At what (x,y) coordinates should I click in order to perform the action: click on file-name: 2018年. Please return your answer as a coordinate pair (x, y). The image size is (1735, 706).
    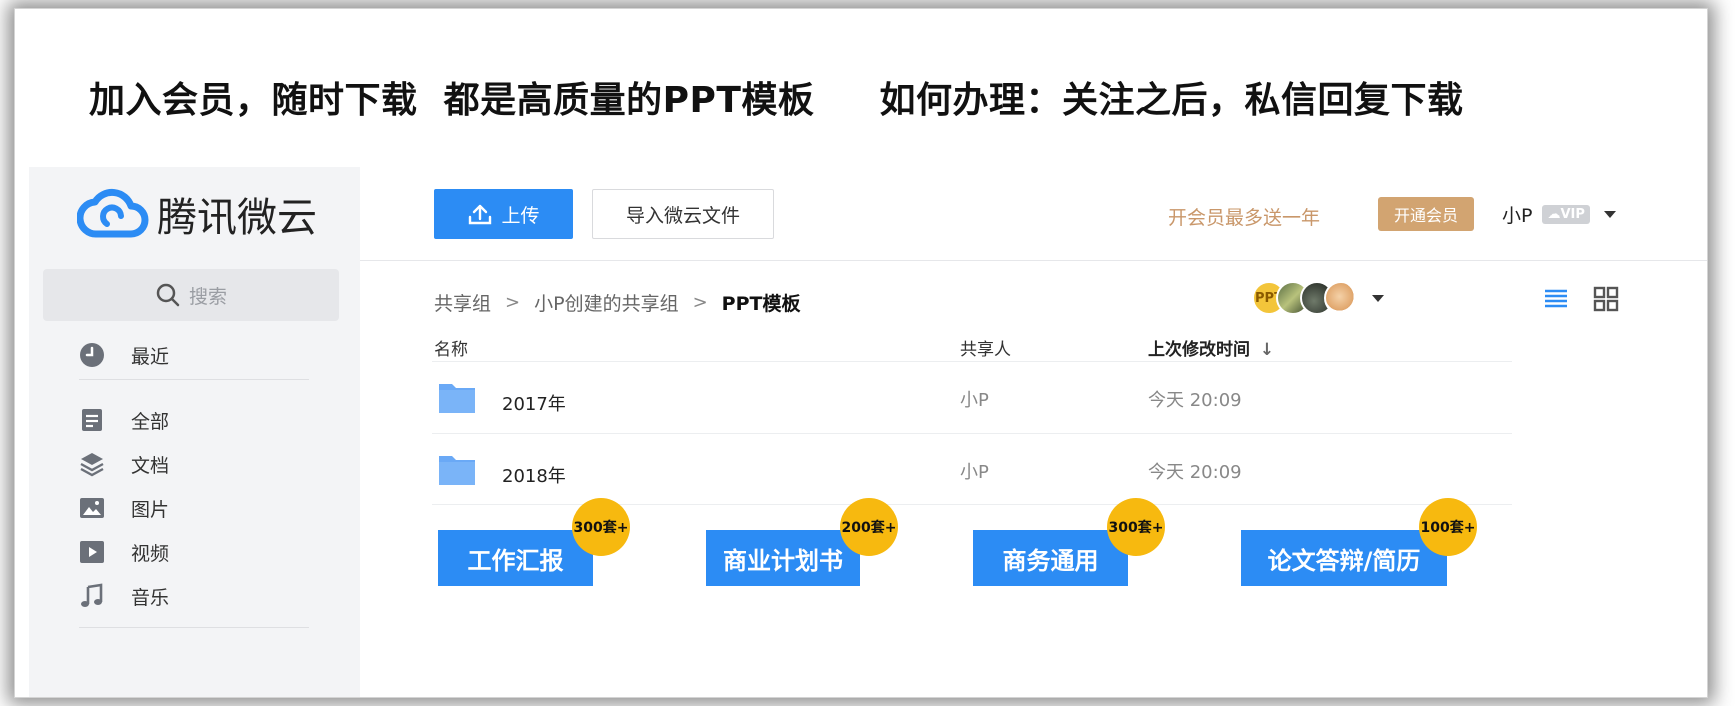
    Looking at the image, I should click on (534, 475).